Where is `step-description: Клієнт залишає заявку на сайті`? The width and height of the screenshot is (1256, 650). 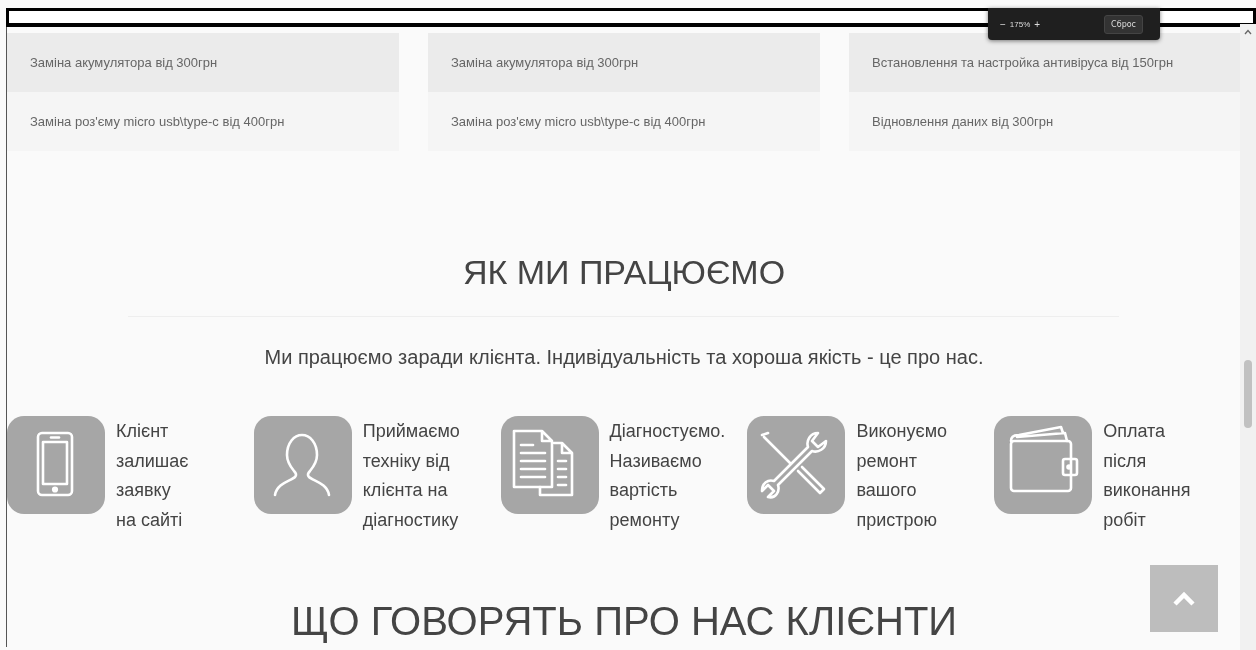
step-description: Клієнт залишає заявку на сайті is located at coordinates (152, 476).